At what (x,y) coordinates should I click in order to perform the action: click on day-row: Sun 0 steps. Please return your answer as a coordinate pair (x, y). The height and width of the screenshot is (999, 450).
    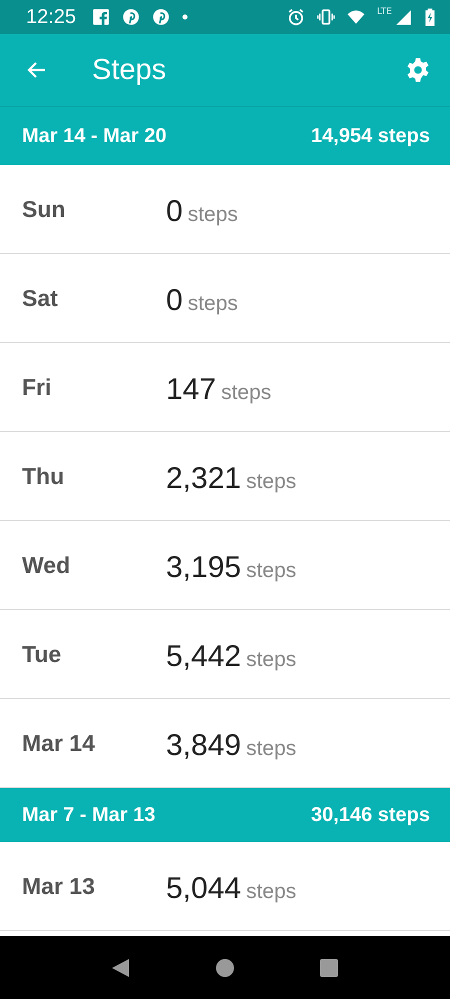
    Looking at the image, I should click on (225, 209).